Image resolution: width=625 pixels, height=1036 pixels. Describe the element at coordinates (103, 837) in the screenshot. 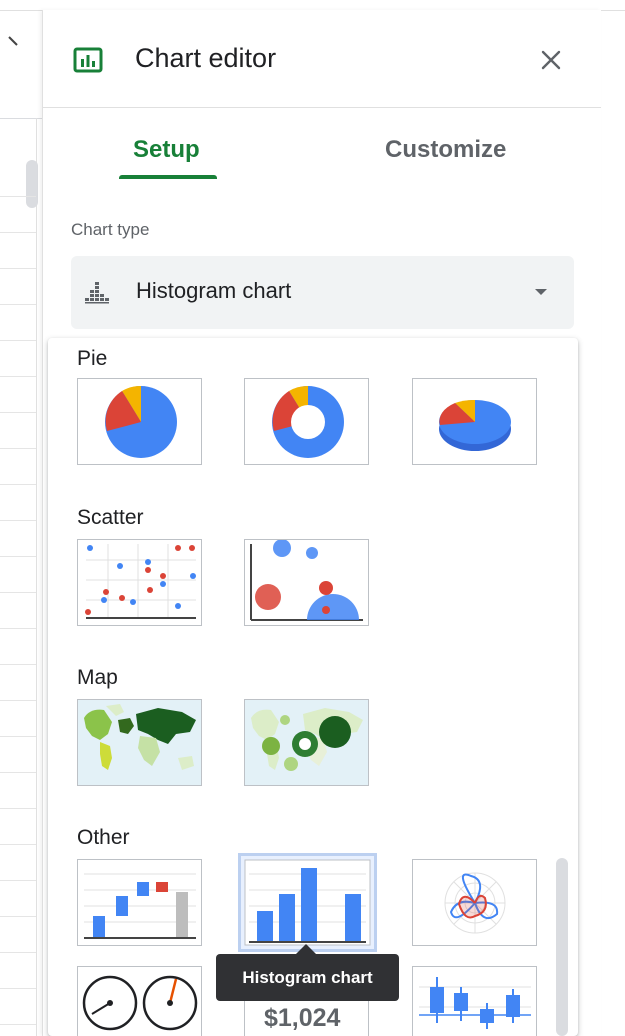

I see `section-title-other: Other` at that location.